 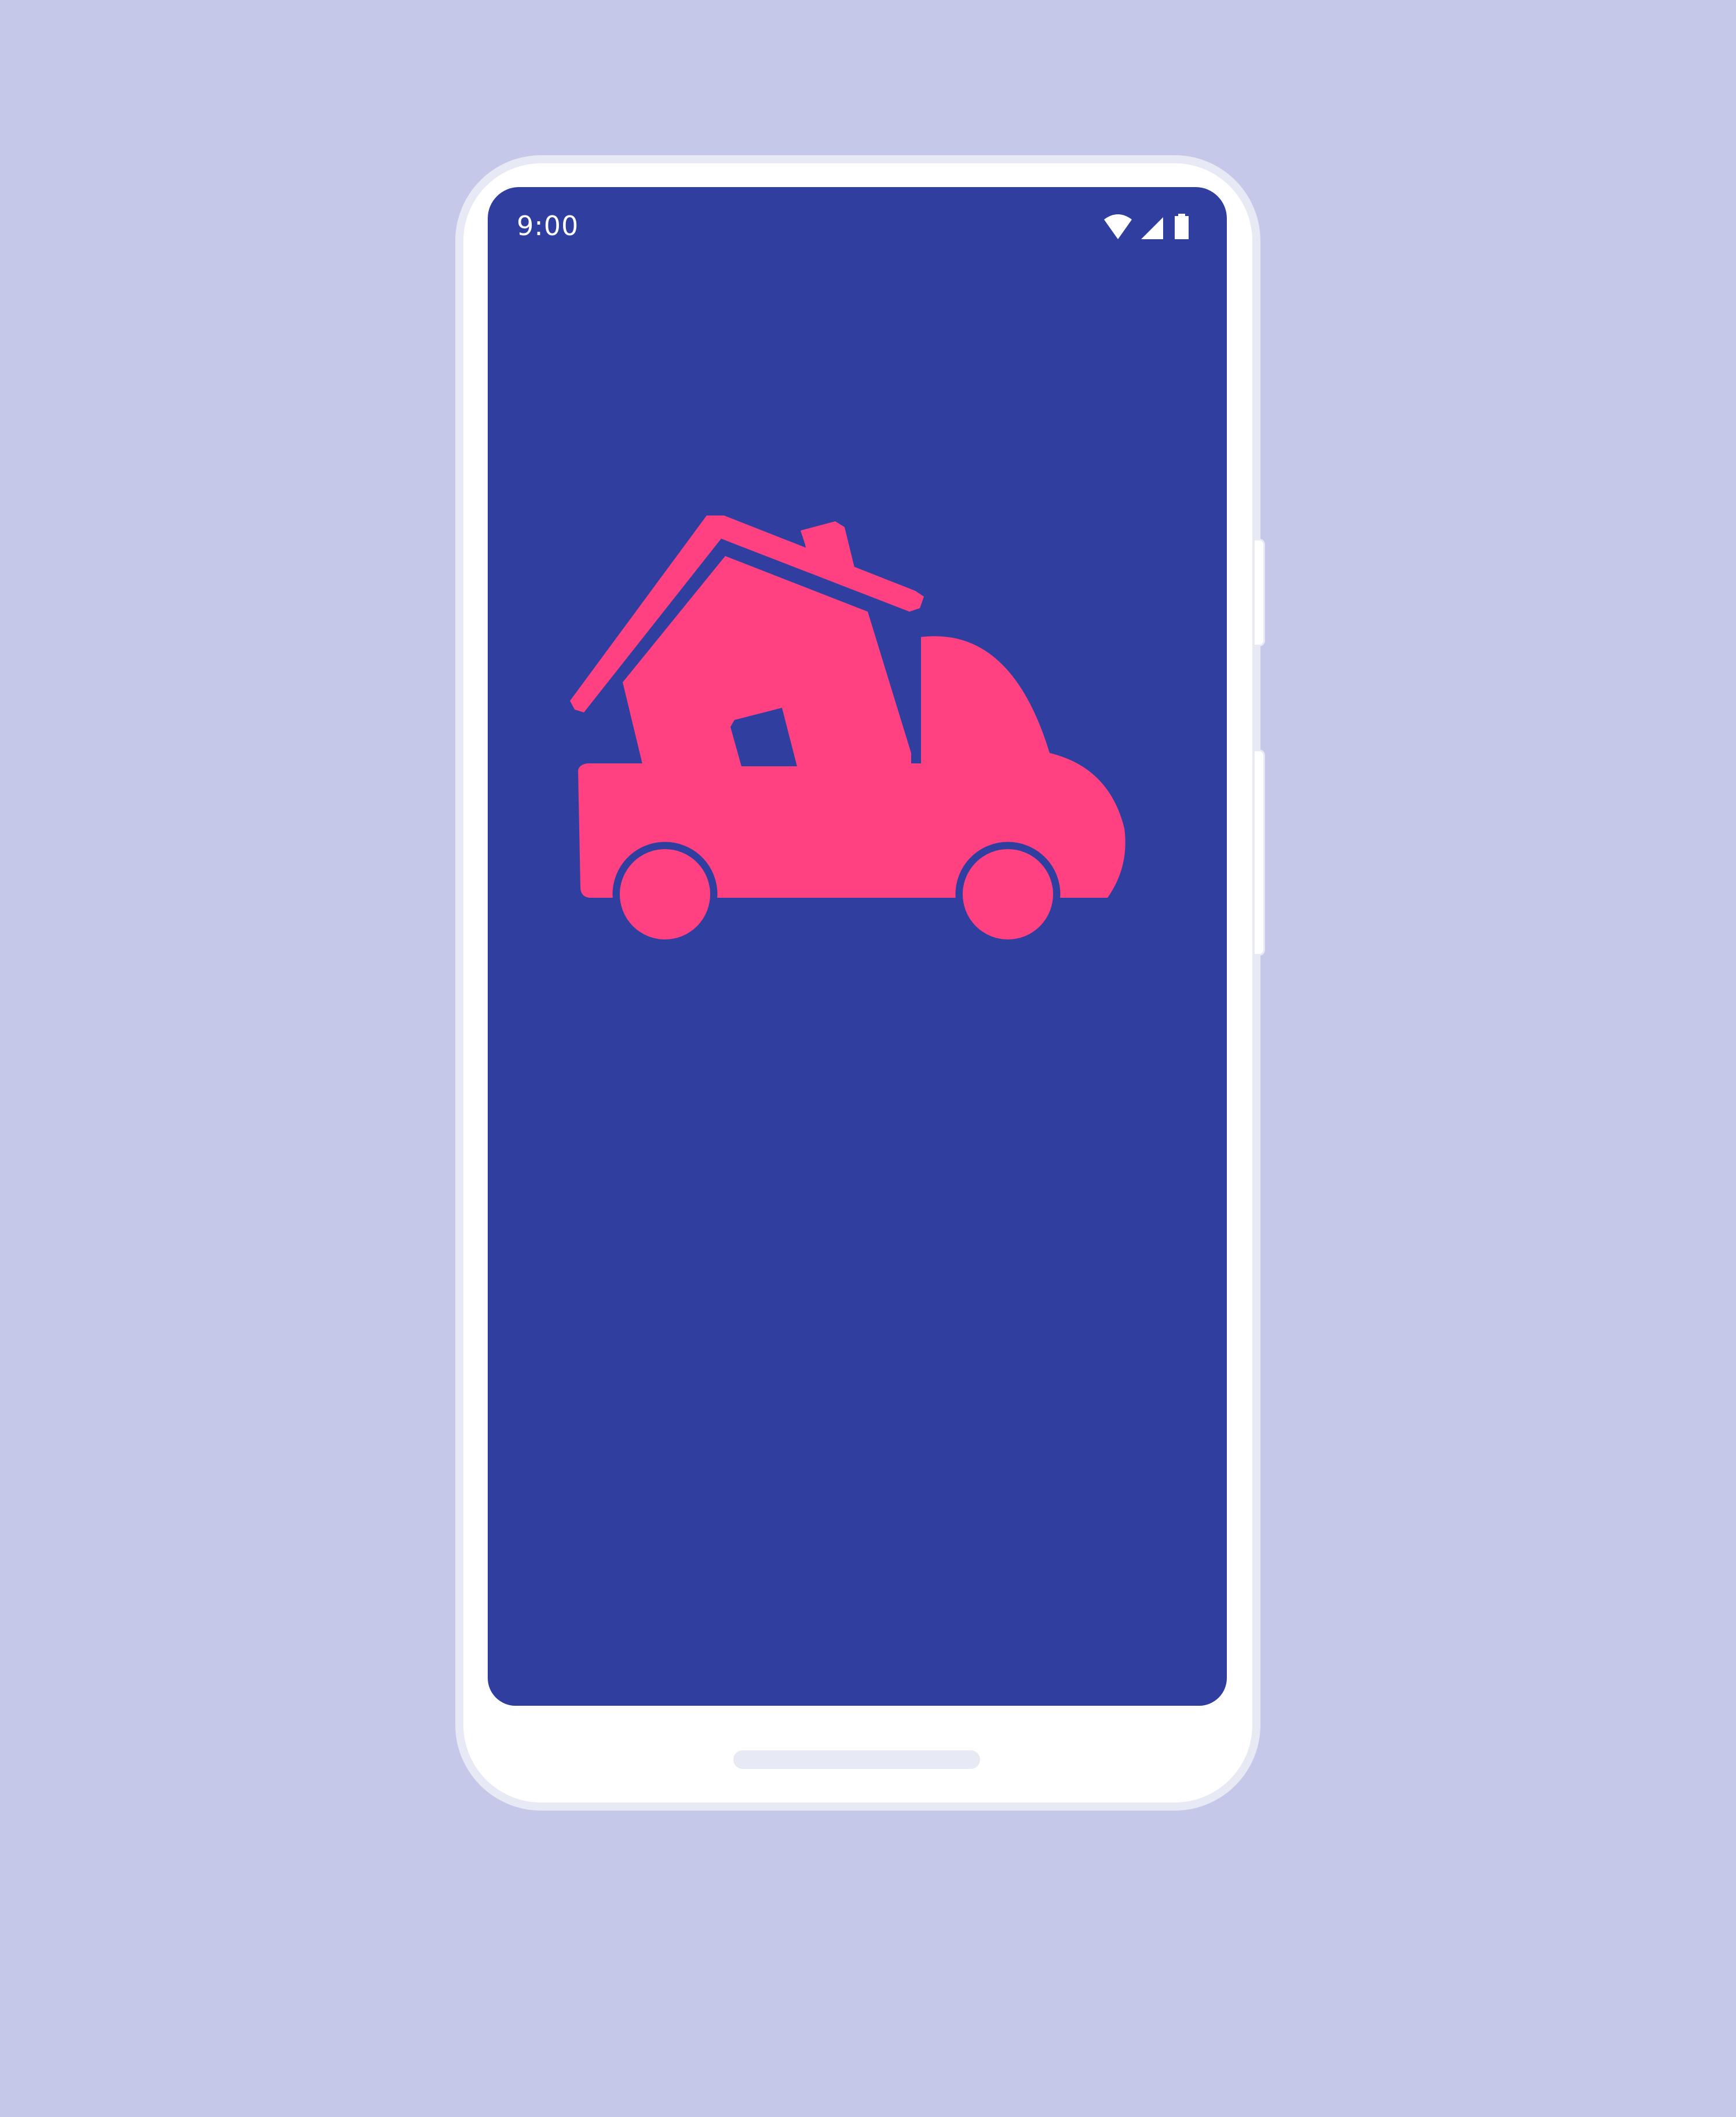 What do you see at coordinates (856, 1760) in the screenshot?
I see `home-indicator` at bounding box center [856, 1760].